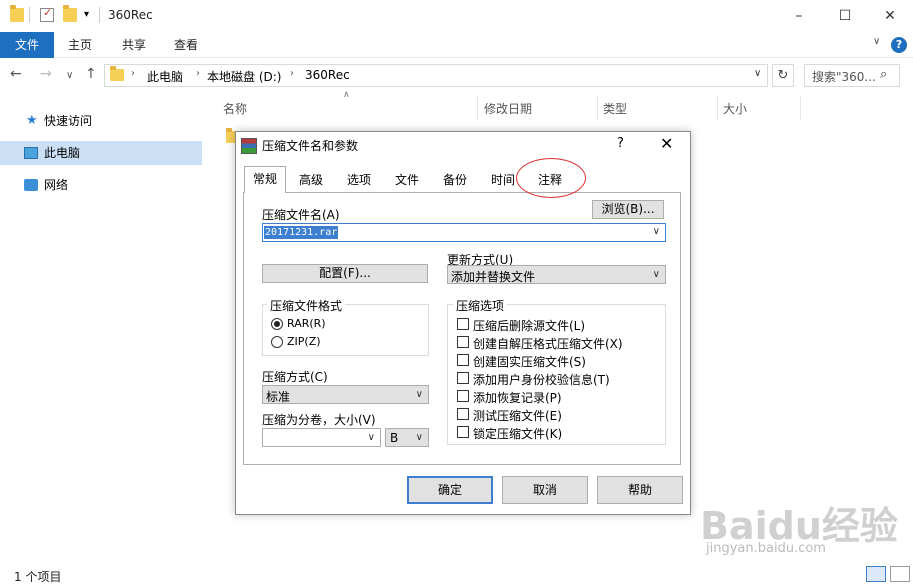  What do you see at coordinates (640, 490) in the screenshot?
I see `help-button: 帮助` at bounding box center [640, 490].